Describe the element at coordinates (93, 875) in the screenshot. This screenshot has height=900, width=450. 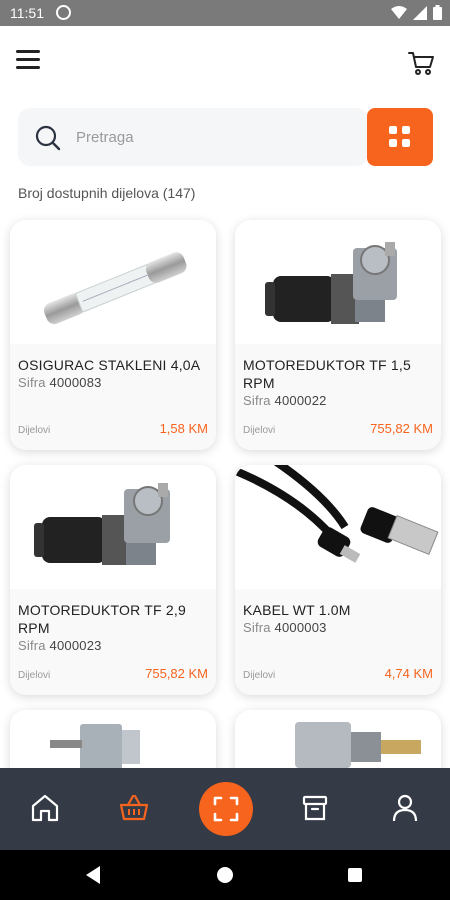
I see `back-icon` at that location.